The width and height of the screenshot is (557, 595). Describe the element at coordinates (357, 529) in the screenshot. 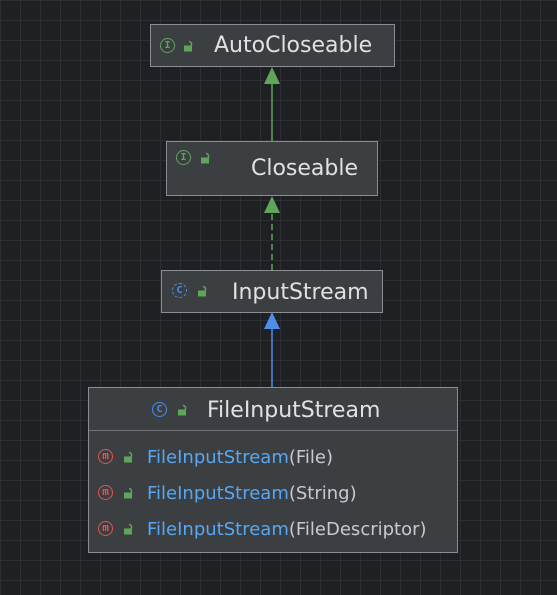

I see `constructor-params: (FileDescriptor)` at that location.